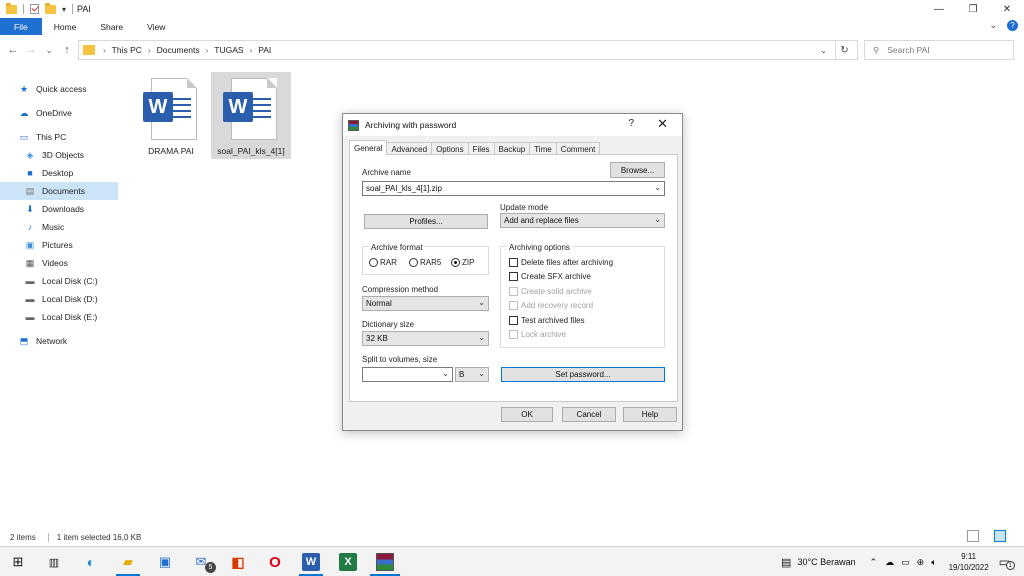  I want to click on details-view-icon, so click(973, 536).